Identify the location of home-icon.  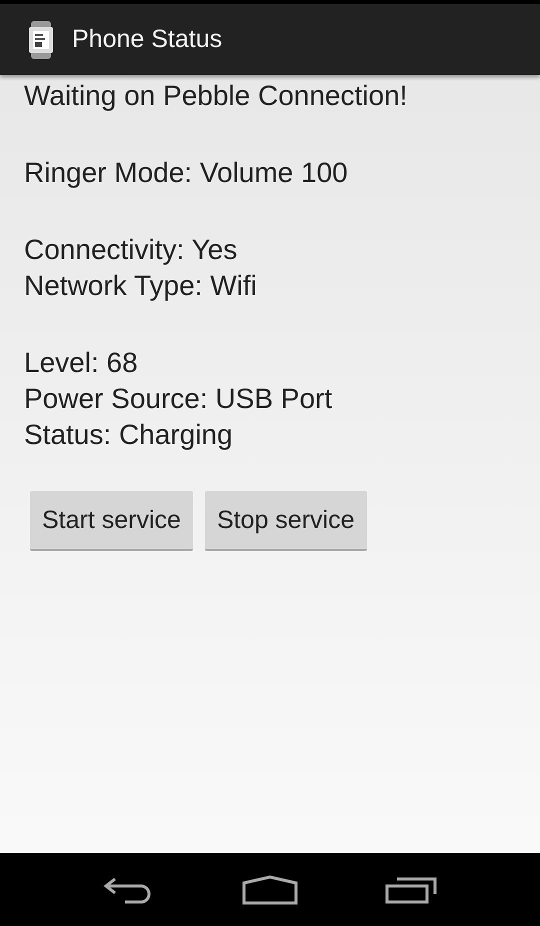
(270, 889).